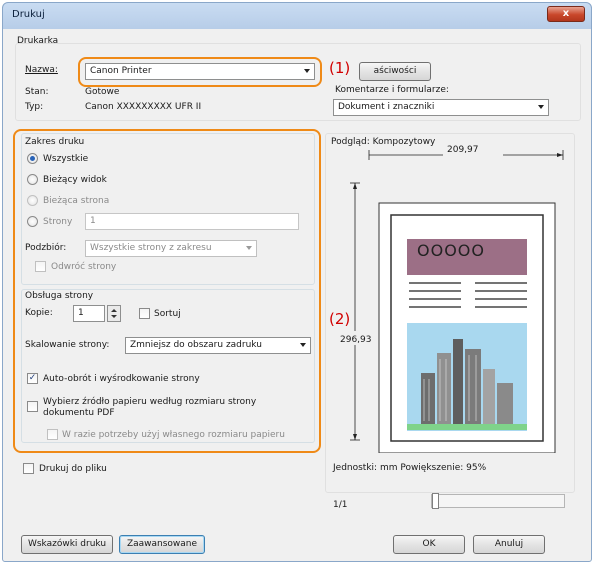 The image size is (594, 565). What do you see at coordinates (28, 468) in the screenshot?
I see `print-to-file-checkbox` at bounding box center [28, 468].